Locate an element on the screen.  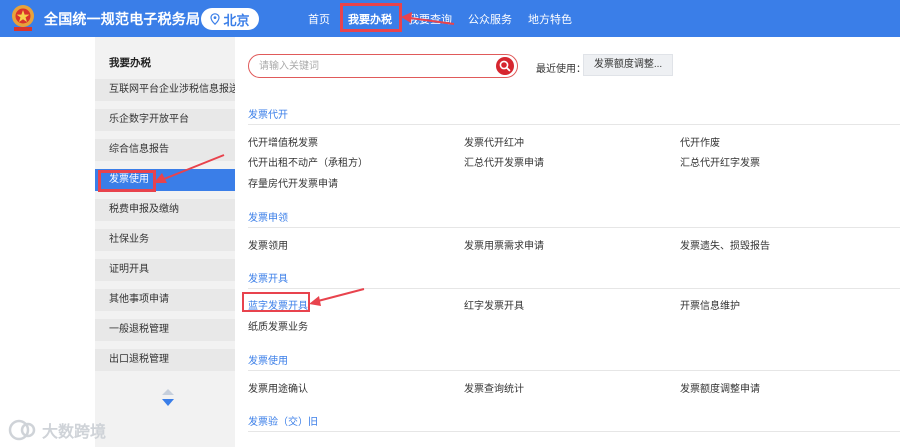
sidebar-item-general-refund: 一般退税管理 is located at coordinates (165, 330).